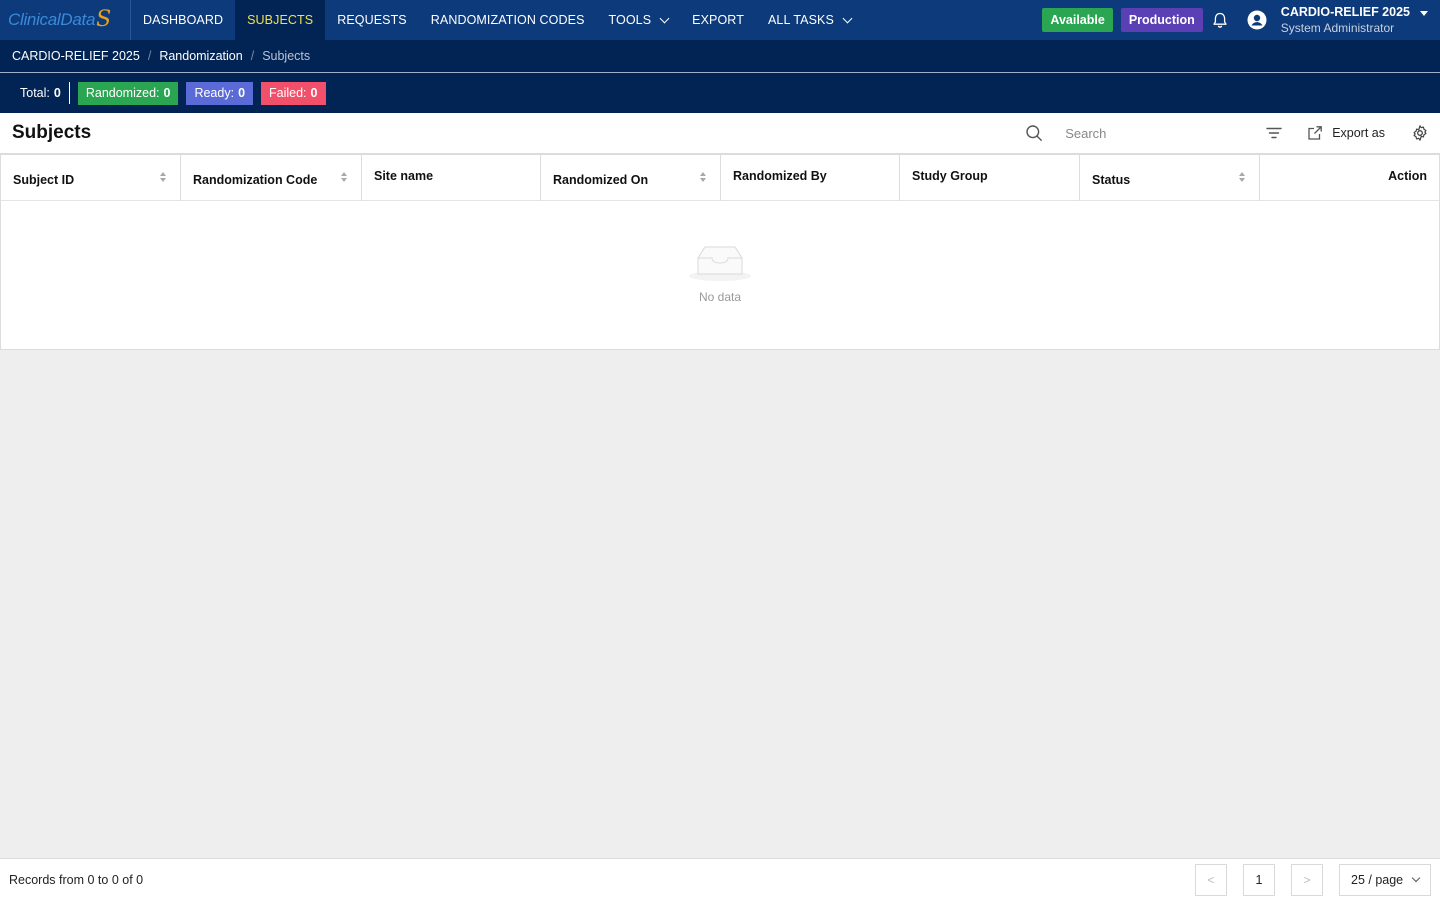 Image resolution: width=1440 pixels, height=900 pixels. Describe the element at coordinates (288, 93) in the screenshot. I see `stat-failed-label: Failed:` at that location.